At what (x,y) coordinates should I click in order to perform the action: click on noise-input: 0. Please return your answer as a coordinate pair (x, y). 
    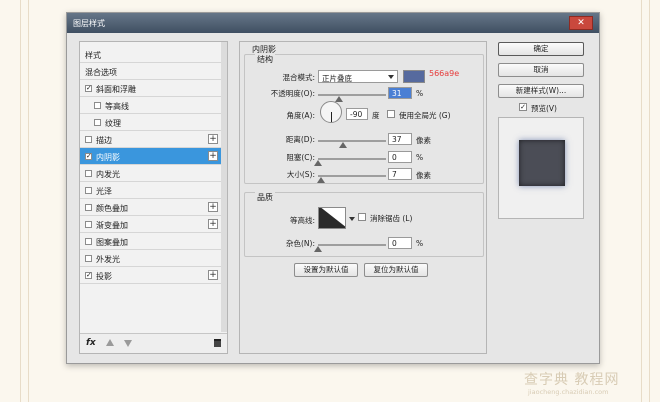
    Looking at the image, I should click on (400, 243).